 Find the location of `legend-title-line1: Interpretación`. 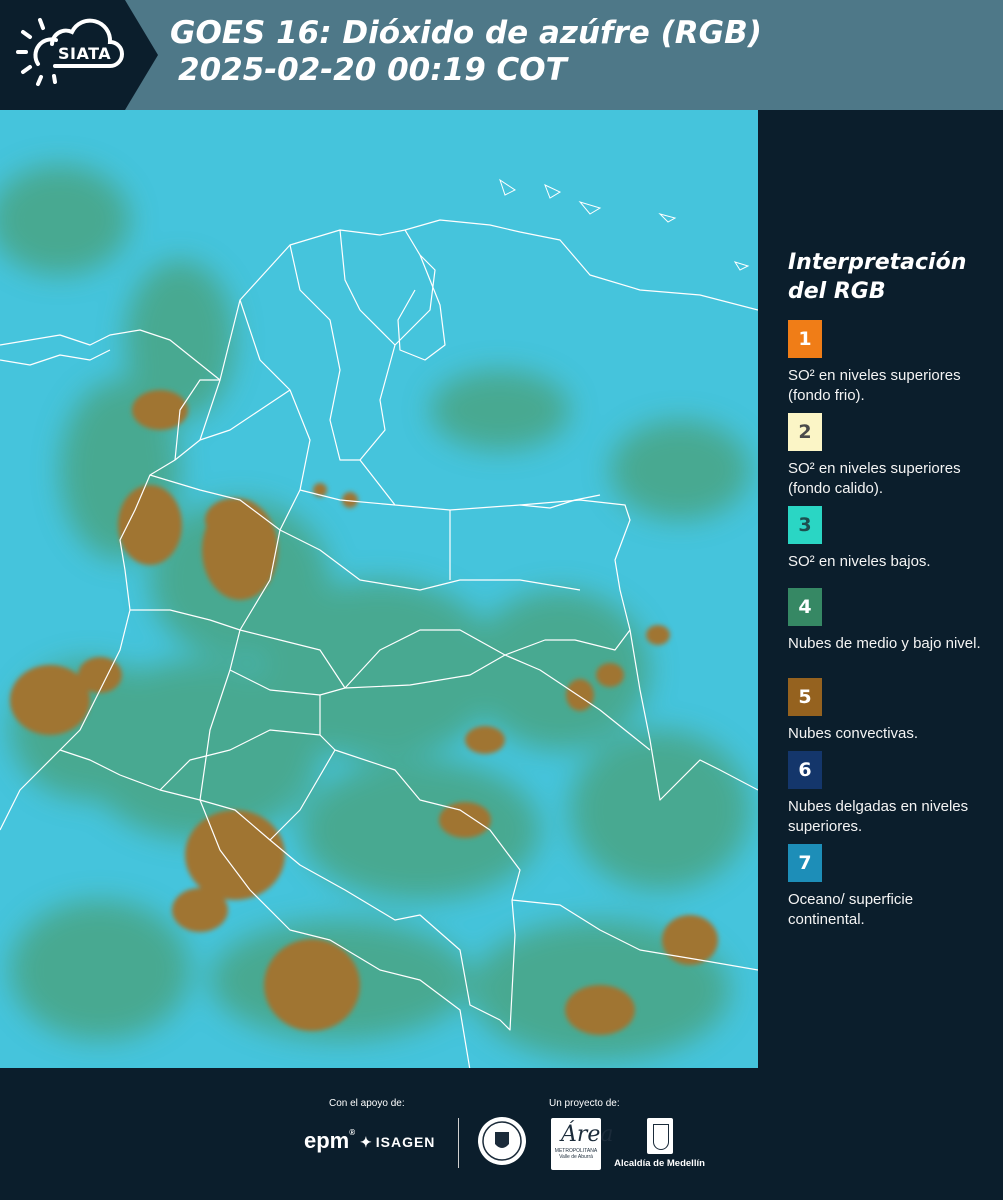

legend-title-line1: Interpretación is located at coordinates (877, 262).